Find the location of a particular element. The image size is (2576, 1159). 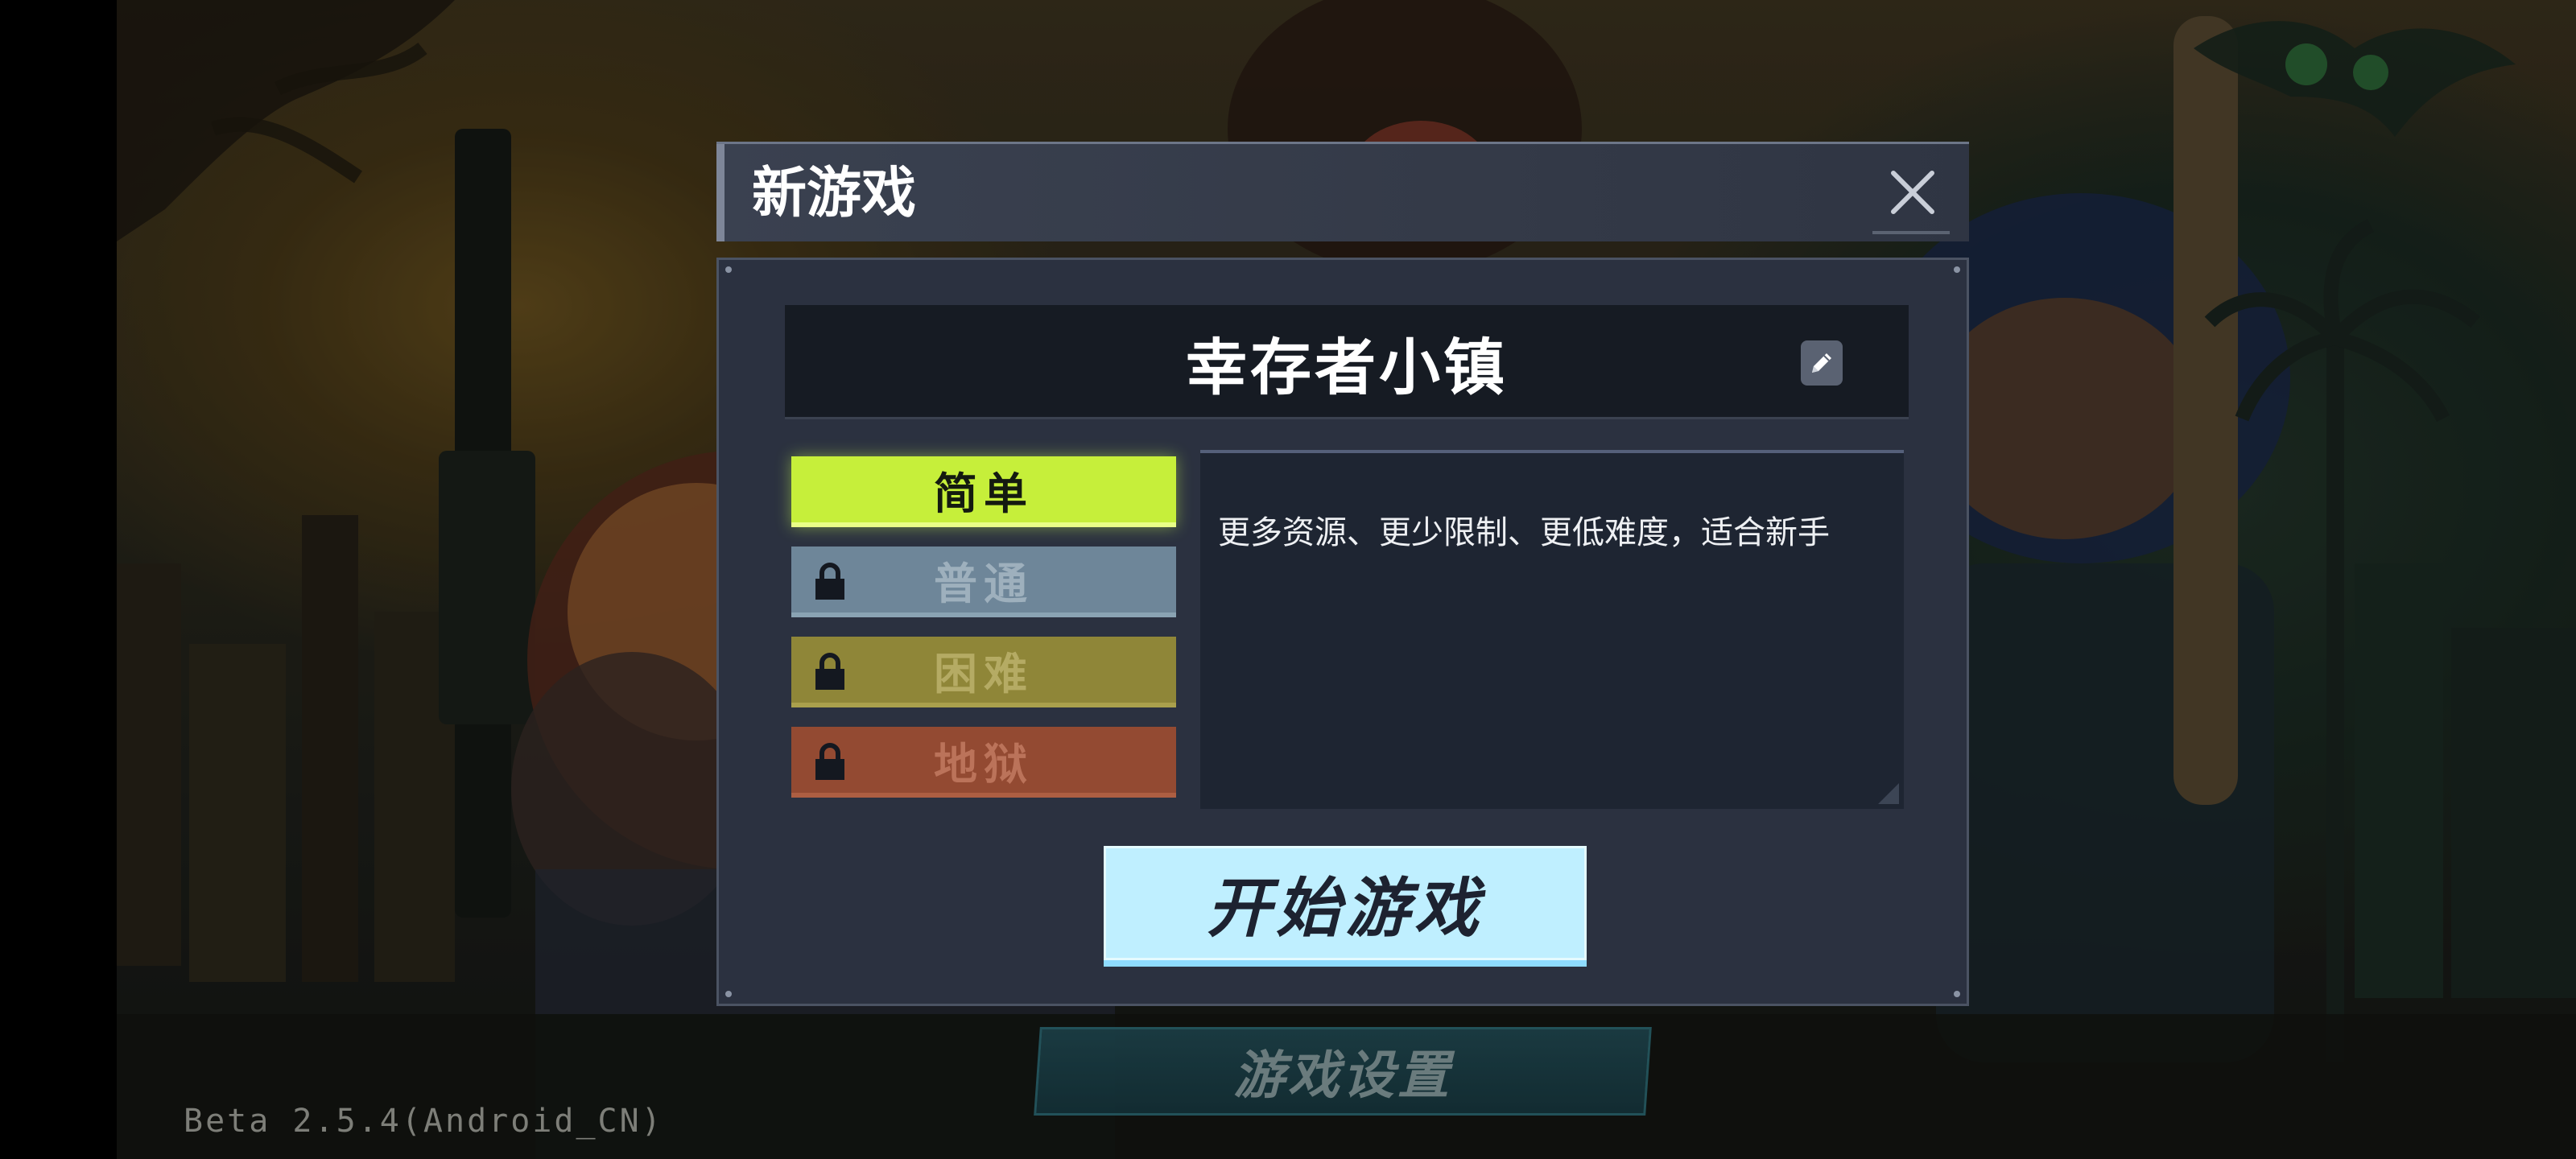

game-settings-button: 游戏设置 is located at coordinates (1343, 1071).